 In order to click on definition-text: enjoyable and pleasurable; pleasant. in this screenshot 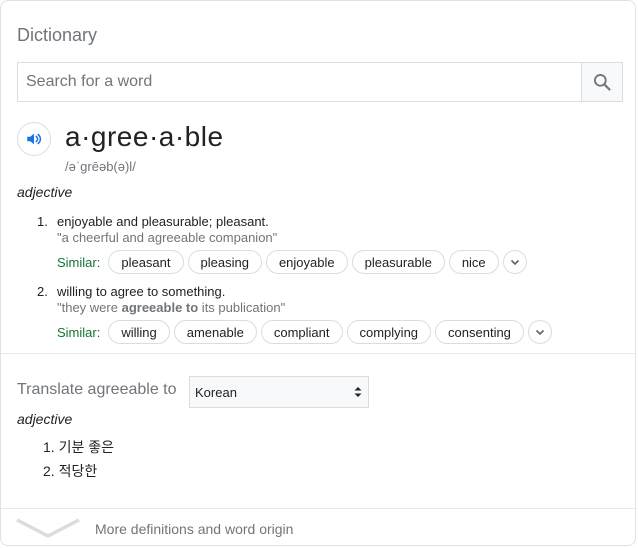, I will do `click(163, 221)`.